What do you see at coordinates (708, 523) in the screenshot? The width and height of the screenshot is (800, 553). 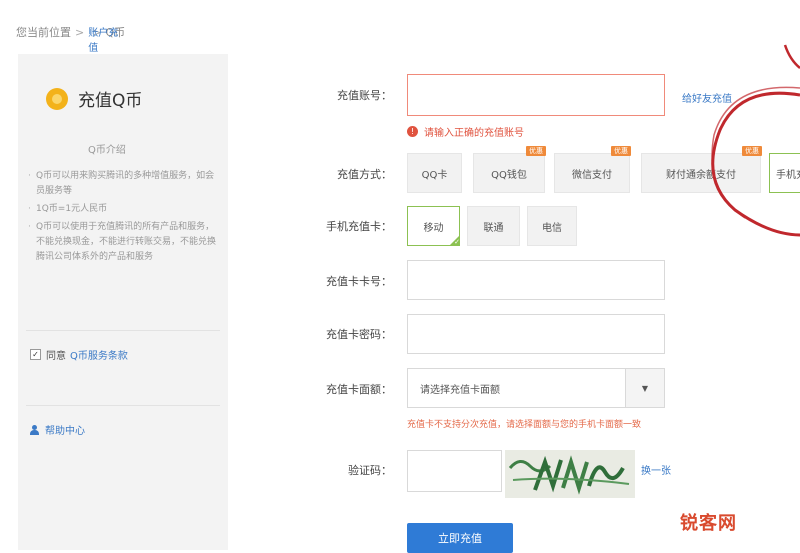 I see `watermark: 锐客网` at bounding box center [708, 523].